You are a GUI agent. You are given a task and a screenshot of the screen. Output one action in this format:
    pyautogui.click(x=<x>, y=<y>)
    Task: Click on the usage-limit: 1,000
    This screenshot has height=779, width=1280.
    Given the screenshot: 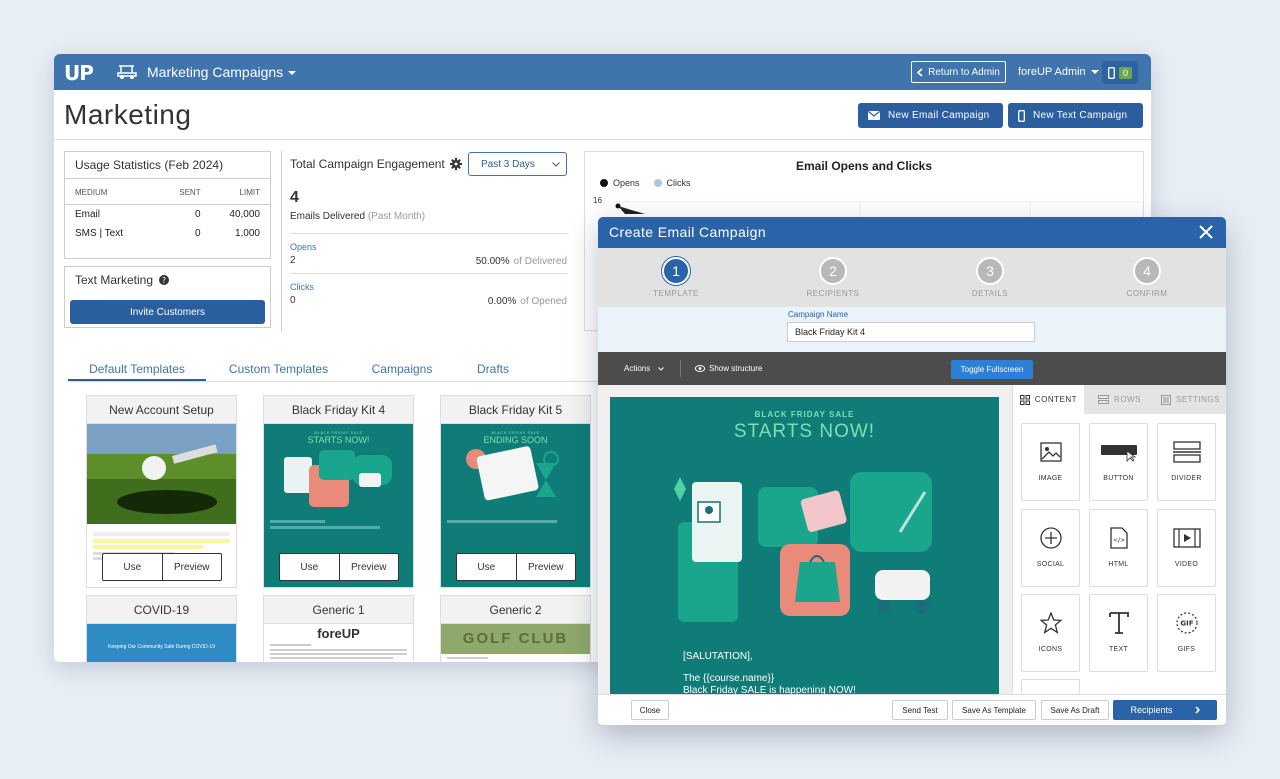 What is the action you would take?
    pyautogui.click(x=247, y=233)
    